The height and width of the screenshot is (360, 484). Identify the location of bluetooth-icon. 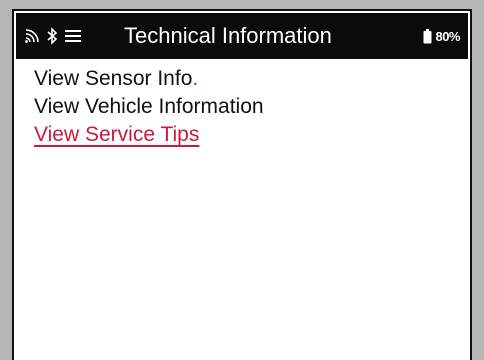
(52, 36).